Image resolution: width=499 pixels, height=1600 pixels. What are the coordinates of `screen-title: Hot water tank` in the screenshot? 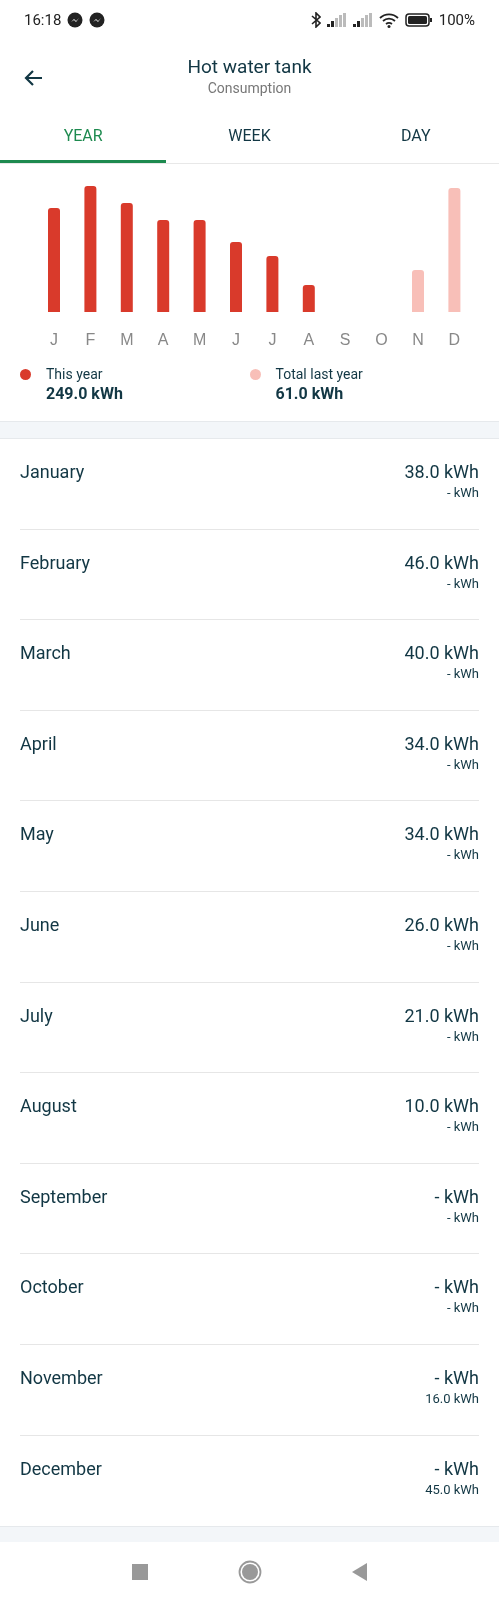 It's located at (249, 66).